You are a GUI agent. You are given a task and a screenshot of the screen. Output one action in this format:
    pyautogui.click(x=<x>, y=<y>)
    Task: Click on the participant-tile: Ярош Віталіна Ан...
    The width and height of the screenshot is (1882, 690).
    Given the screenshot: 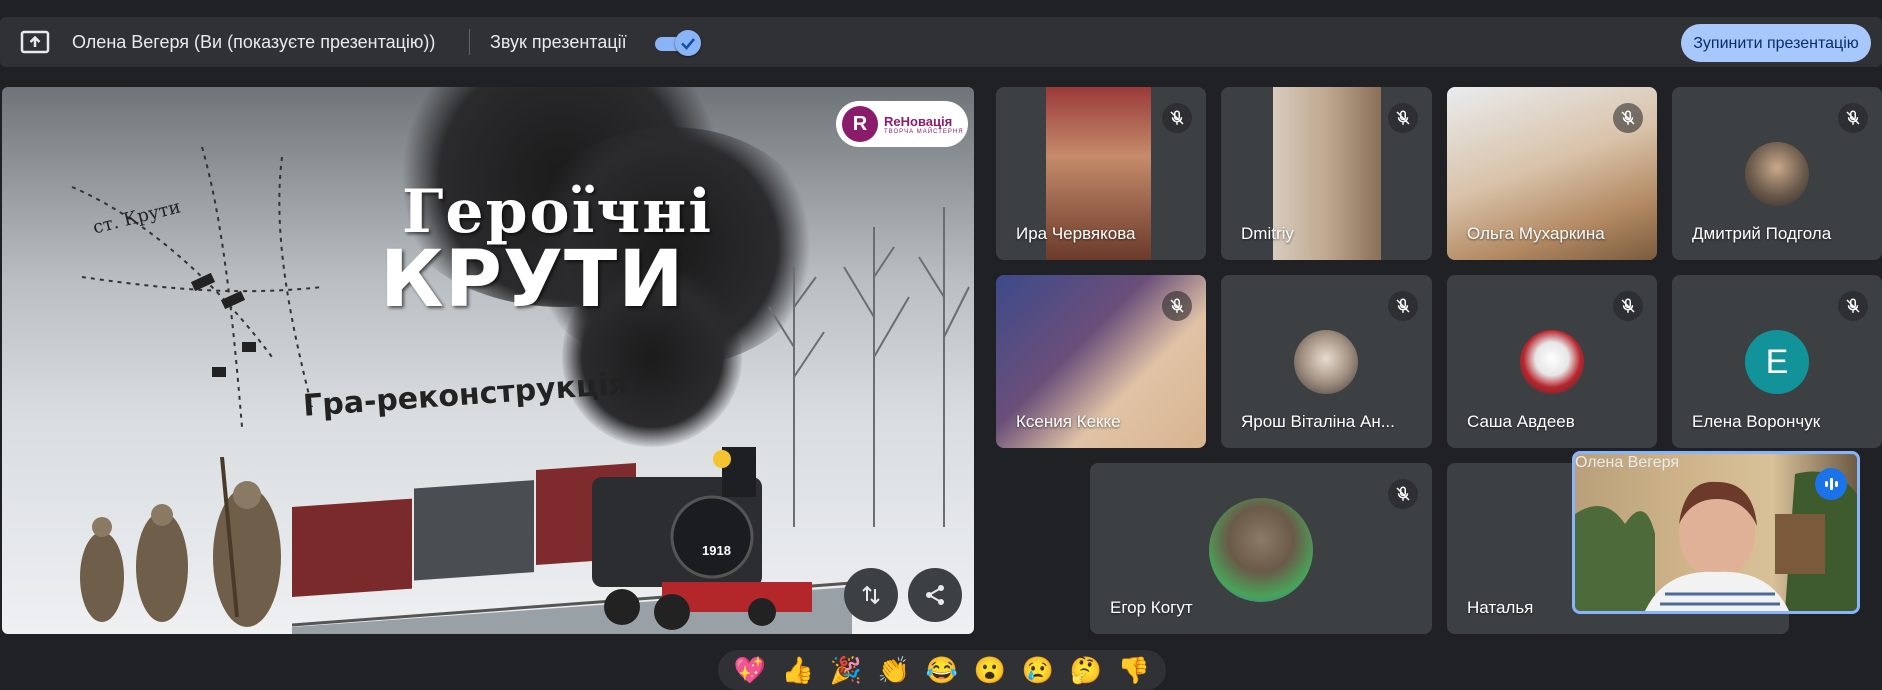 What is the action you would take?
    pyautogui.click(x=1326, y=361)
    